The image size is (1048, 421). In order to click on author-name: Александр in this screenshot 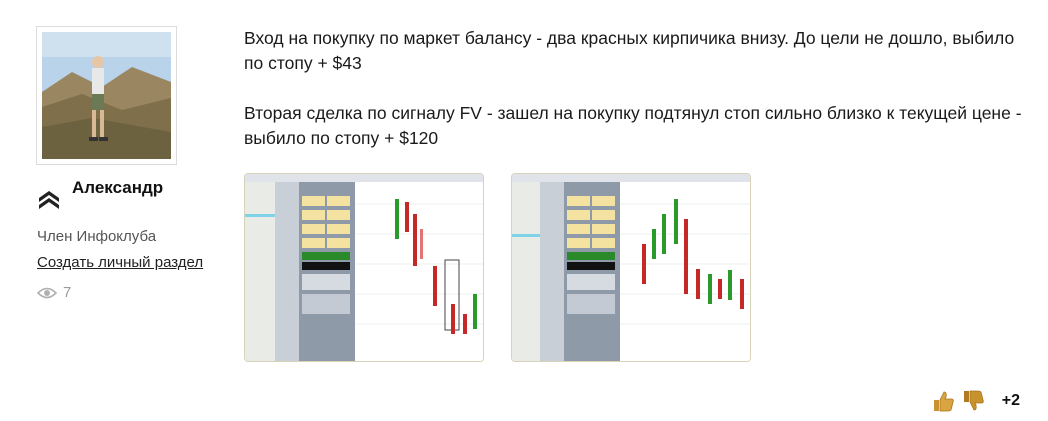, I will do `click(117, 188)`.